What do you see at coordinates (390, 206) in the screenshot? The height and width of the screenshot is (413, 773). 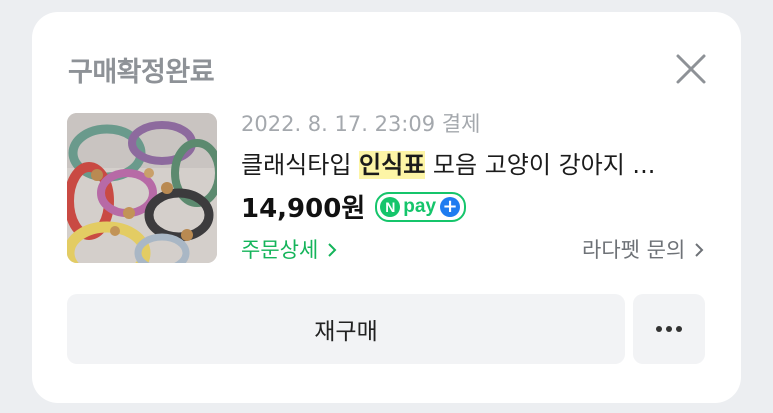 I see `naver-n-icon: N` at bounding box center [390, 206].